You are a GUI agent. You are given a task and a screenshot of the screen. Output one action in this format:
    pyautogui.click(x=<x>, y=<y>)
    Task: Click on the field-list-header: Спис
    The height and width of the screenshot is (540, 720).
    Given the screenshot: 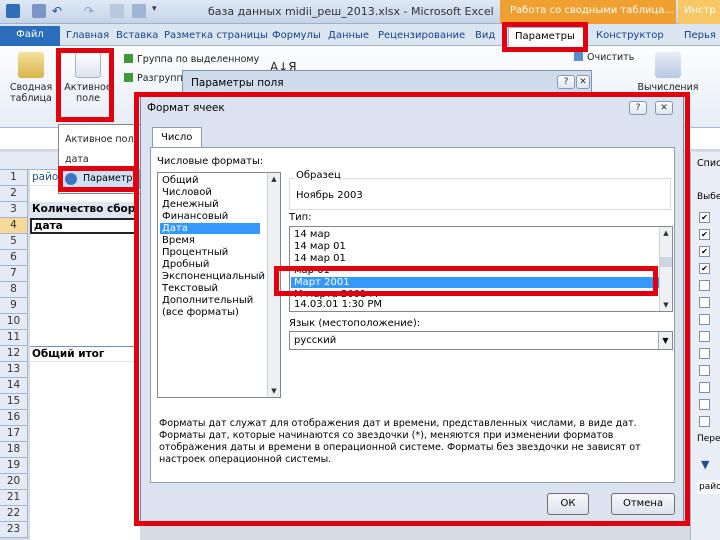 What is the action you would take?
    pyautogui.click(x=708, y=163)
    